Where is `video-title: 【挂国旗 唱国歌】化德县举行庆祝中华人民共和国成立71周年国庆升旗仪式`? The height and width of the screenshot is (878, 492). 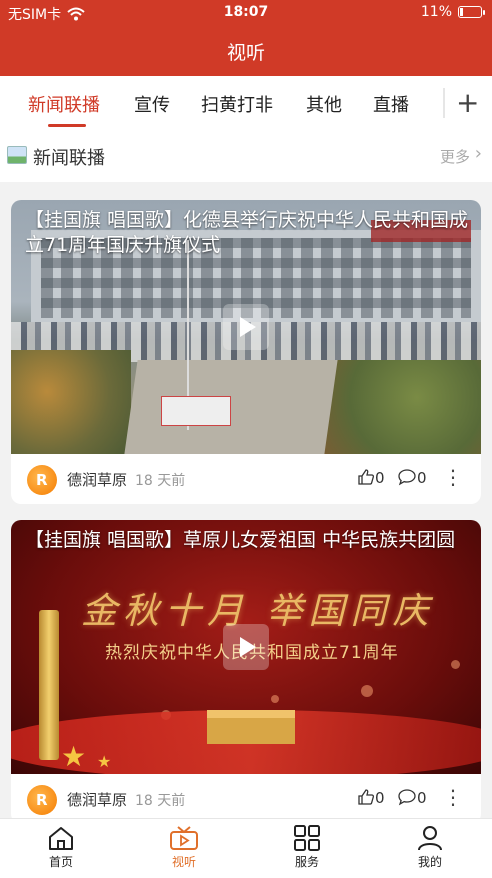
video-title: 【挂国旗 唱国歌】化德县举行庆祝中华人民共和国成立71周年国庆升旗仪式 is located at coordinates (247, 232).